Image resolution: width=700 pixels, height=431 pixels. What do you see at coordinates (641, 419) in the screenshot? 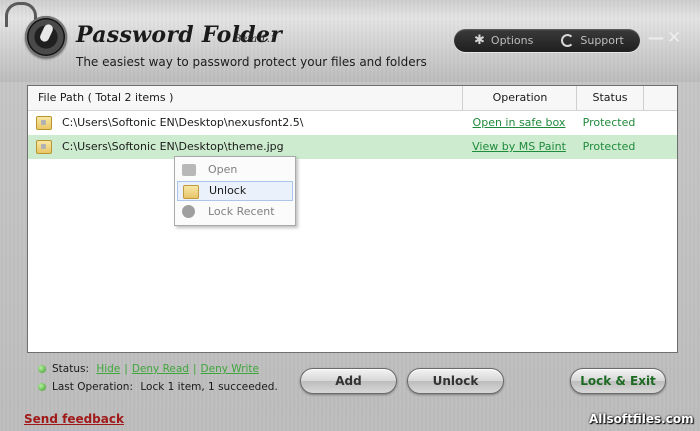
I see `watermark: Allsoftfiles.com` at bounding box center [641, 419].